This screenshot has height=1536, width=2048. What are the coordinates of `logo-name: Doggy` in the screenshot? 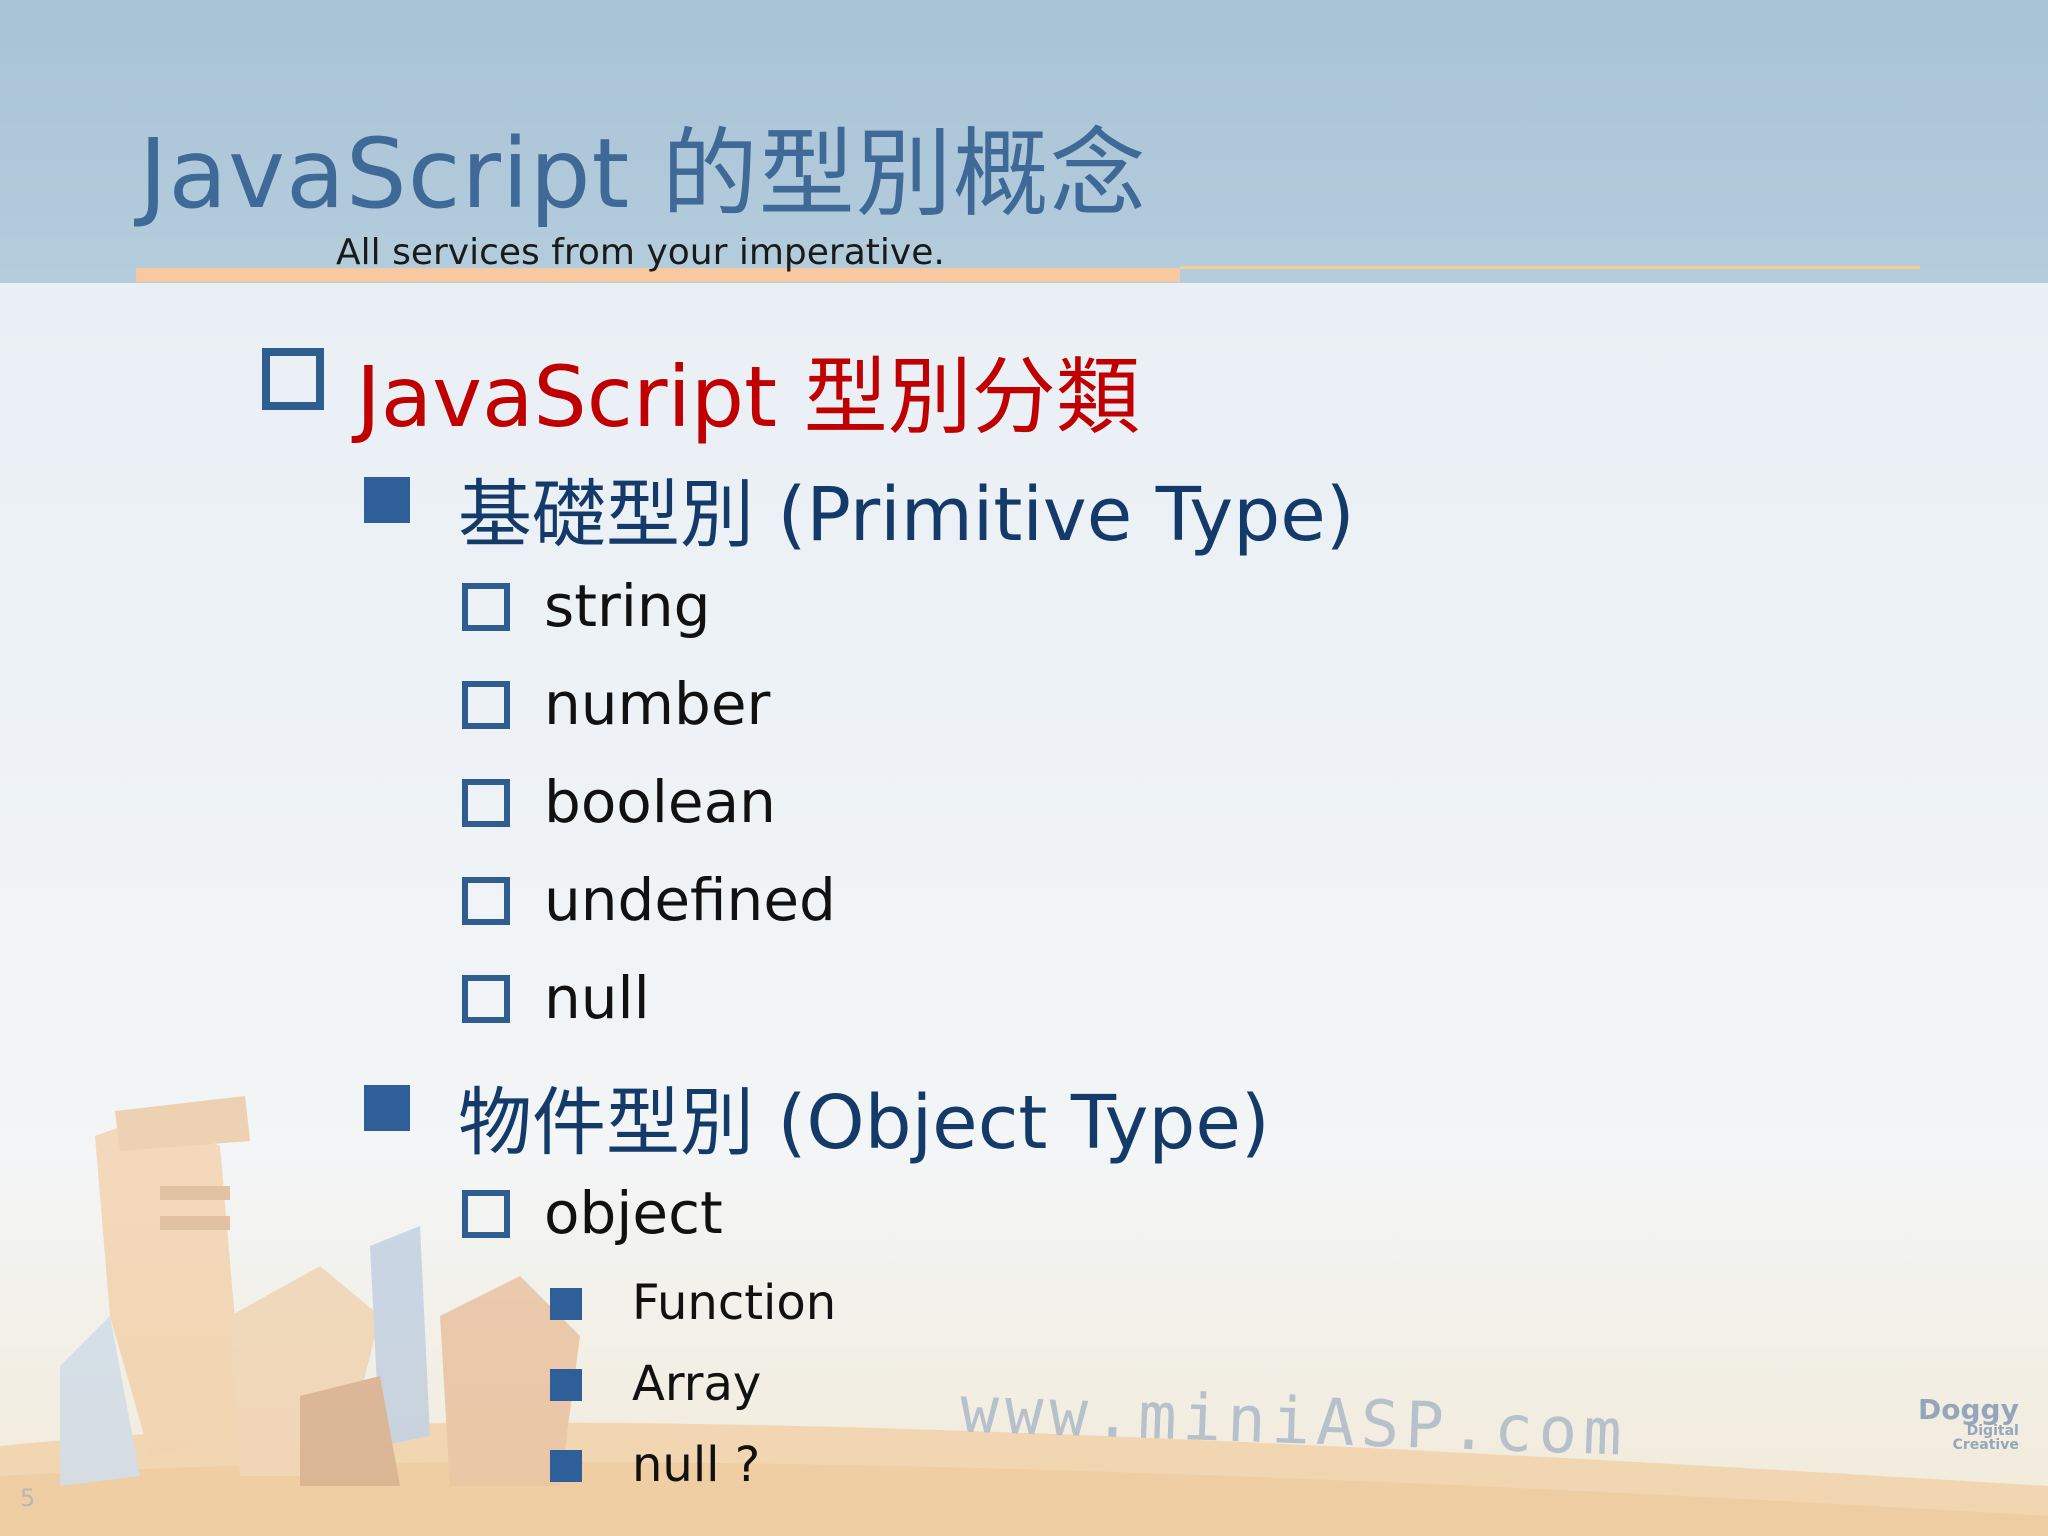 It's located at (1968, 1409).